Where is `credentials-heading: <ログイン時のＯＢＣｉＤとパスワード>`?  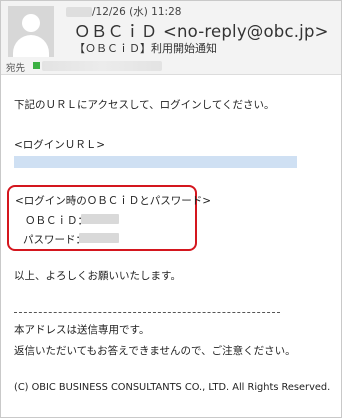
credentials-heading: <ログイン時のＯＢＣｉＤとパスワード> is located at coordinates (113, 201).